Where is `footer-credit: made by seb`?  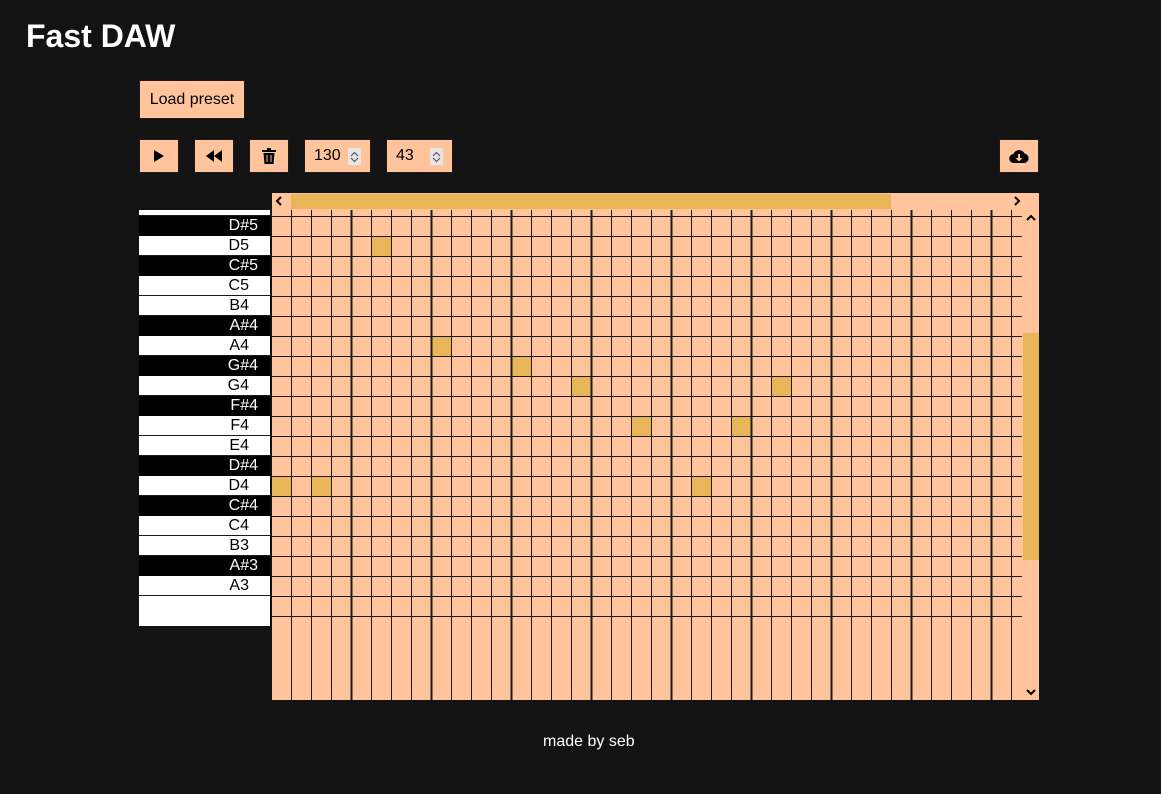
footer-credit: made by seb is located at coordinates (589, 741).